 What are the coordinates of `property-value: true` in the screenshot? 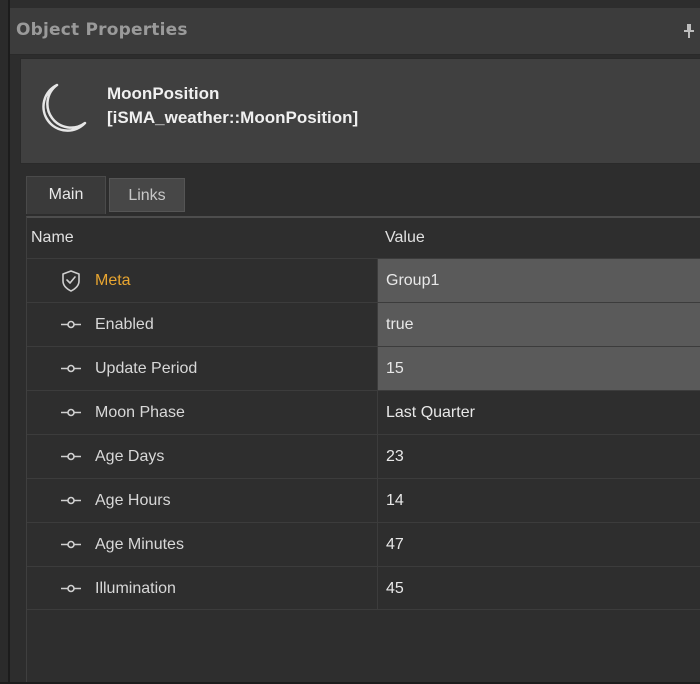 It's located at (538, 324).